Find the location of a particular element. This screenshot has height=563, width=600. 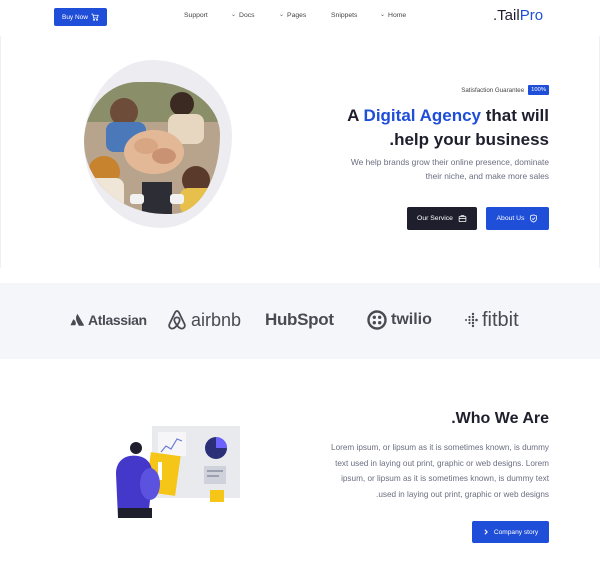

about-us-button: About Us is located at coordinates (517, 218).